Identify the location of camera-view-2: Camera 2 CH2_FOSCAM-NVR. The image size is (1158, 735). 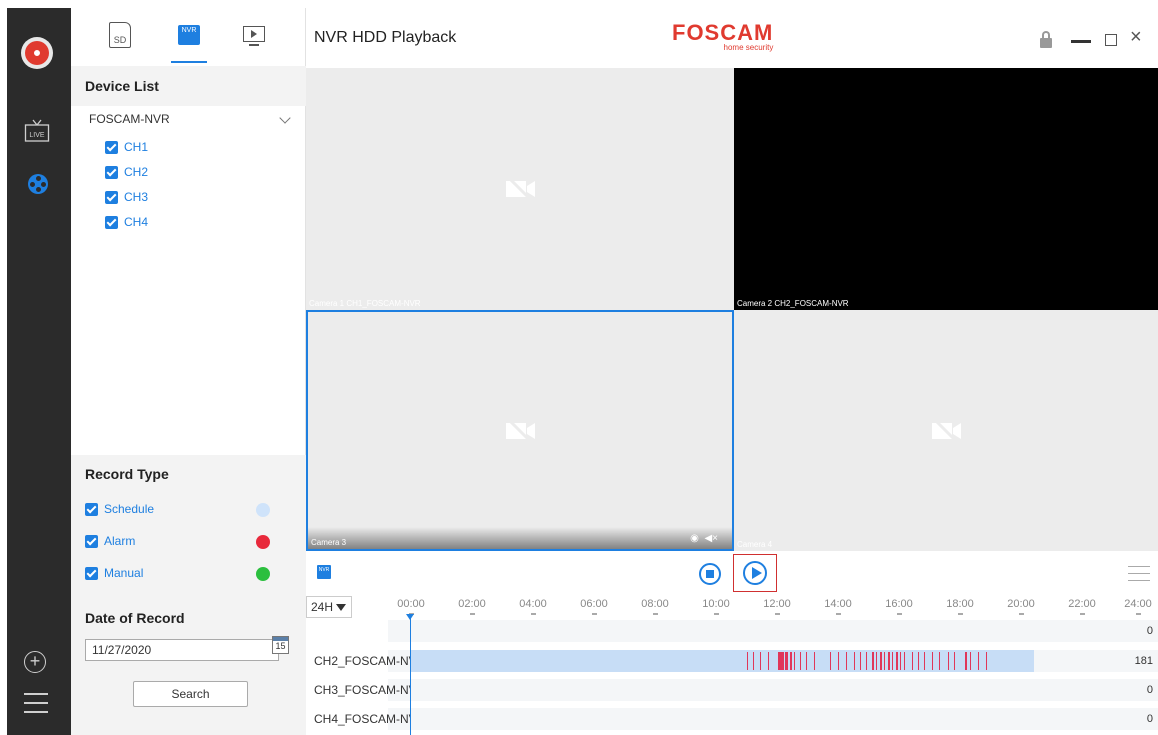
(946, 189).